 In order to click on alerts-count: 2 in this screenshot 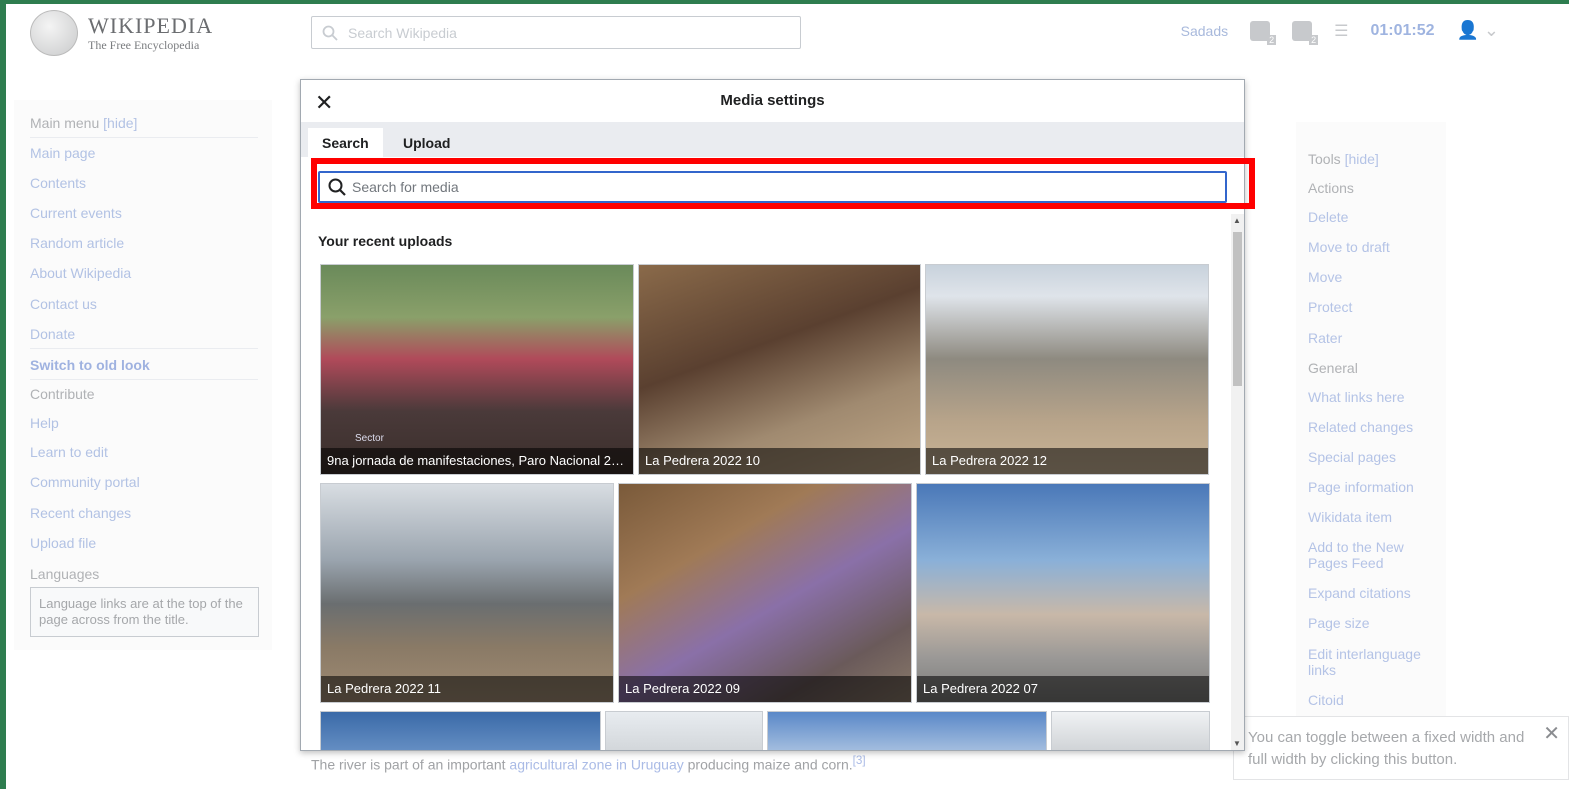, I will do `click(1272, 39)`.